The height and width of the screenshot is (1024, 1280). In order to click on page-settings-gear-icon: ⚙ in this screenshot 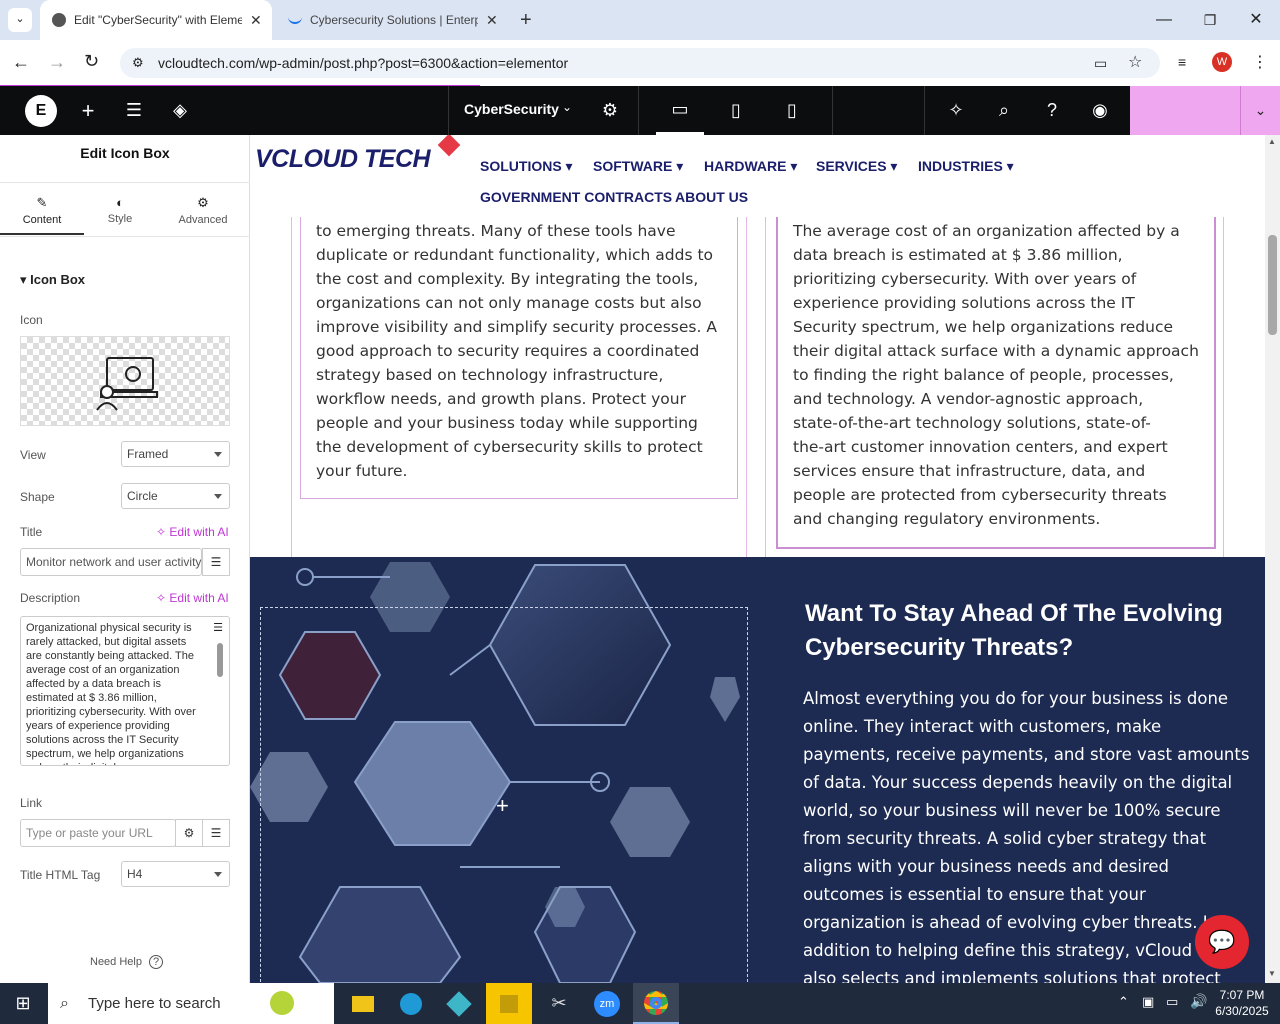, I will do `click(610, 110)`.